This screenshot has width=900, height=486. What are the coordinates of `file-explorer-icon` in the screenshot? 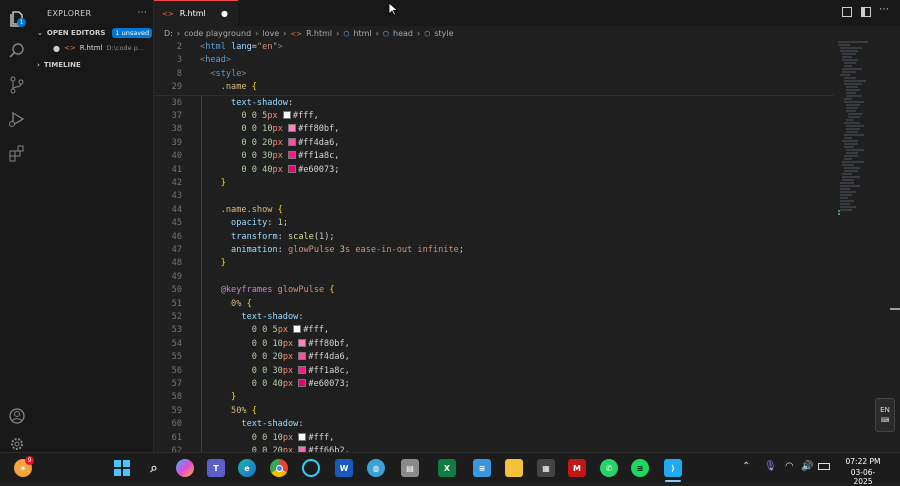 It's located at (514, 468).